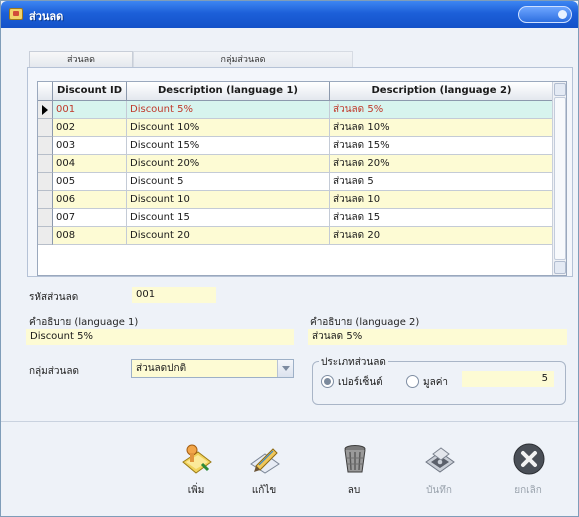 This screenshot has width=579, height=517. I want to click on tab-discount-group: กลุ่มส่วนลด, so click(243, 59).